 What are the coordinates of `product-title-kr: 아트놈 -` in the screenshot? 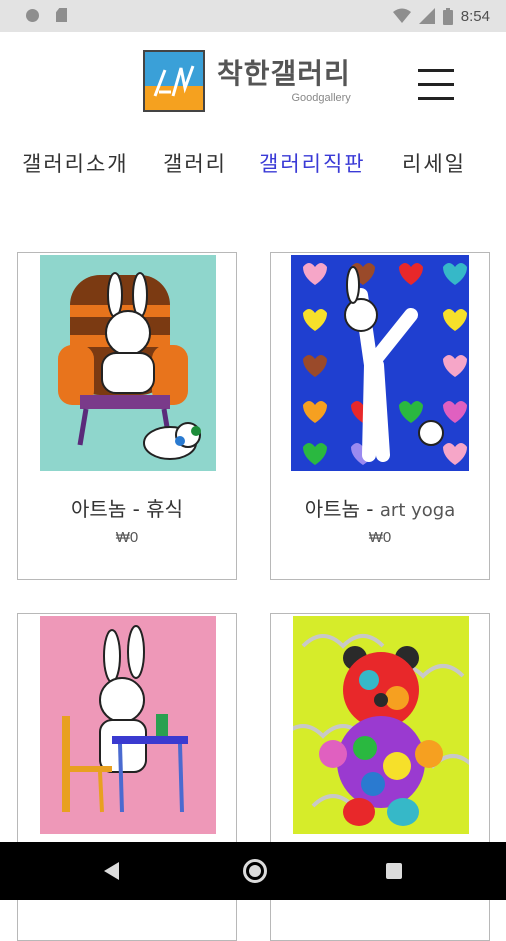 It's located at (342, 509).